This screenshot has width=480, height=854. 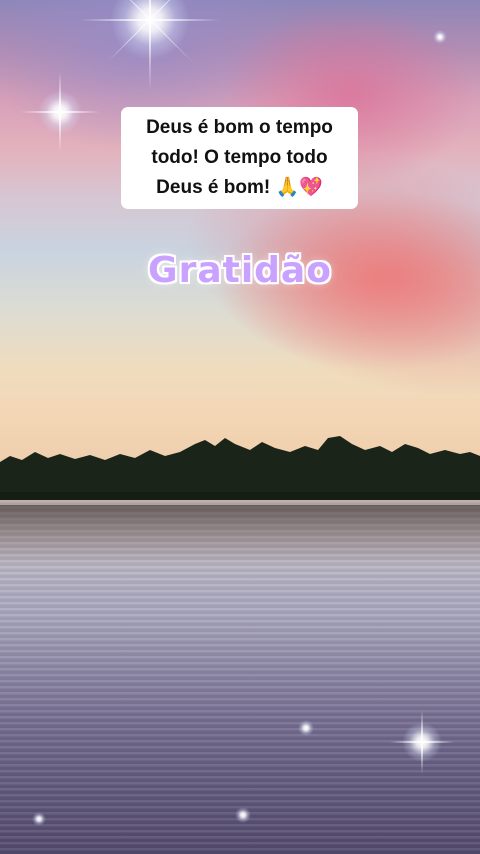 What do you see at coordinates (240, 535) in the screenshot?
I see `tree-reflection` at bounding box center [240, 535].